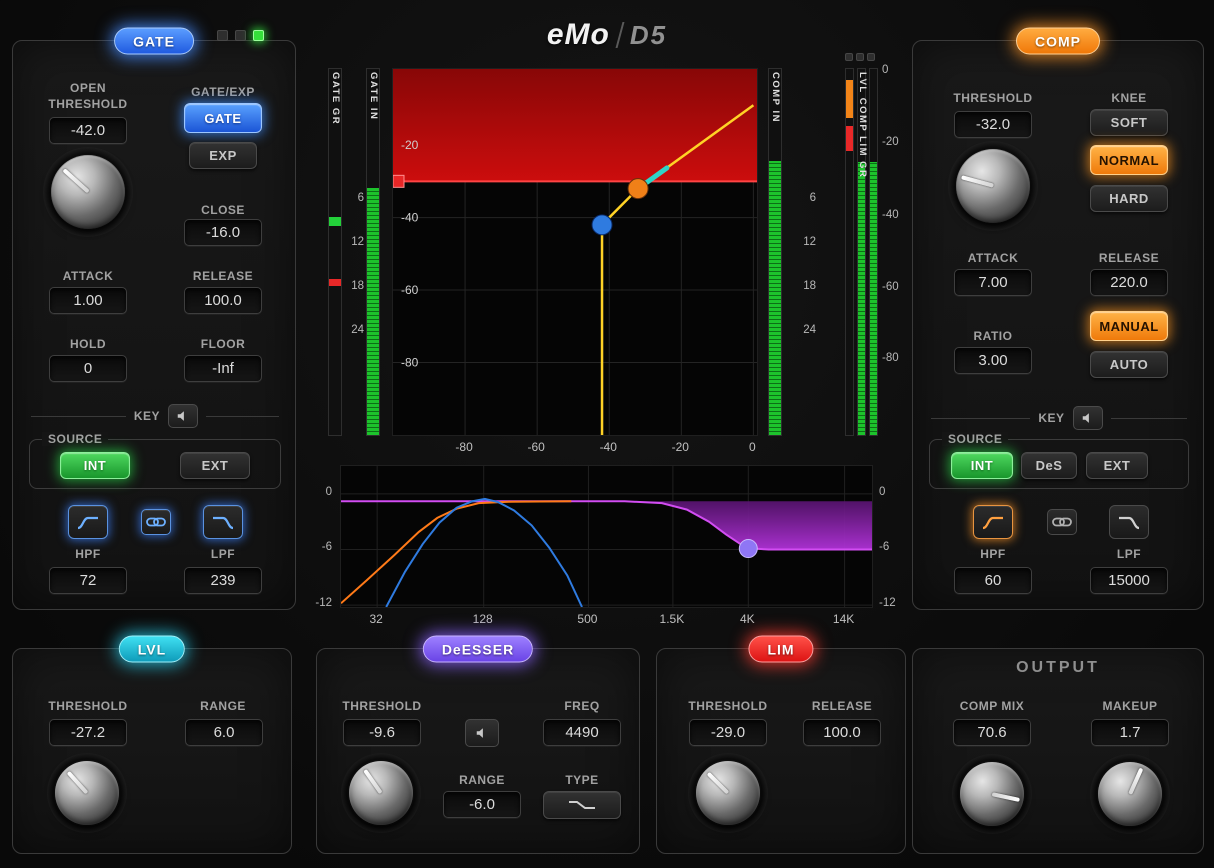 Image resolution: width=1214 pixels, height=868 pixels. Describe the element at coordinates (223, 276) in the screenshot. I see `gate-release-label: RELEASE` at that location.